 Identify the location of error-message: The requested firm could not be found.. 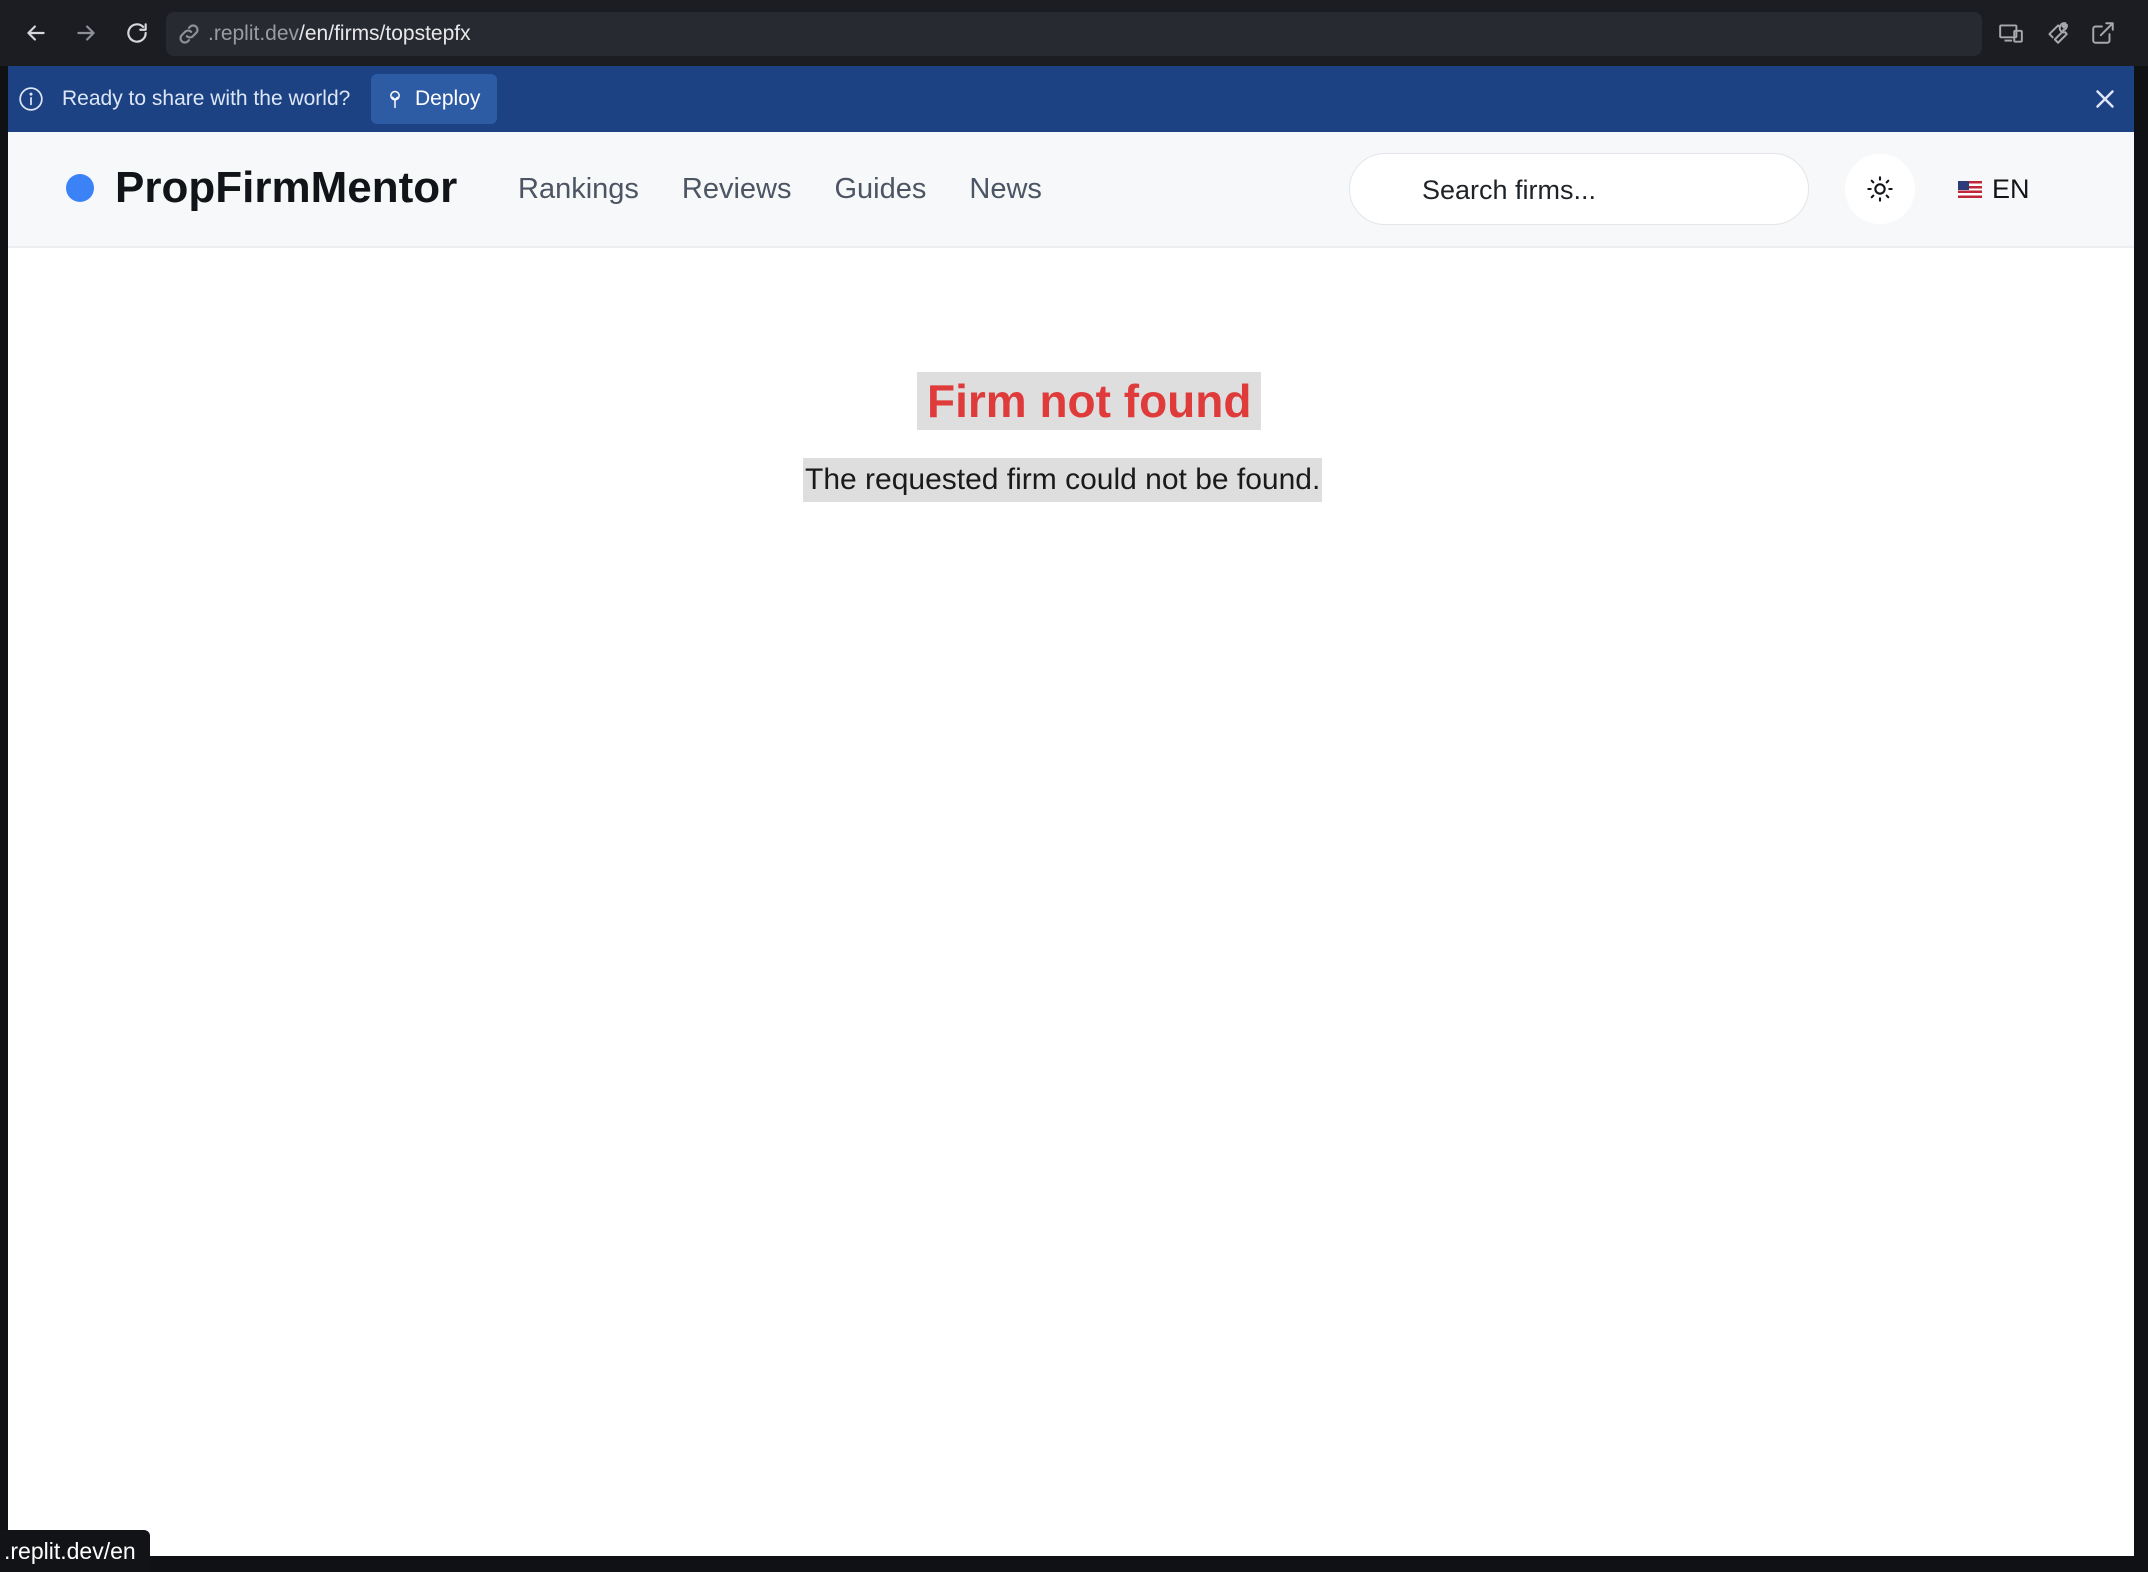
(1063, 480).